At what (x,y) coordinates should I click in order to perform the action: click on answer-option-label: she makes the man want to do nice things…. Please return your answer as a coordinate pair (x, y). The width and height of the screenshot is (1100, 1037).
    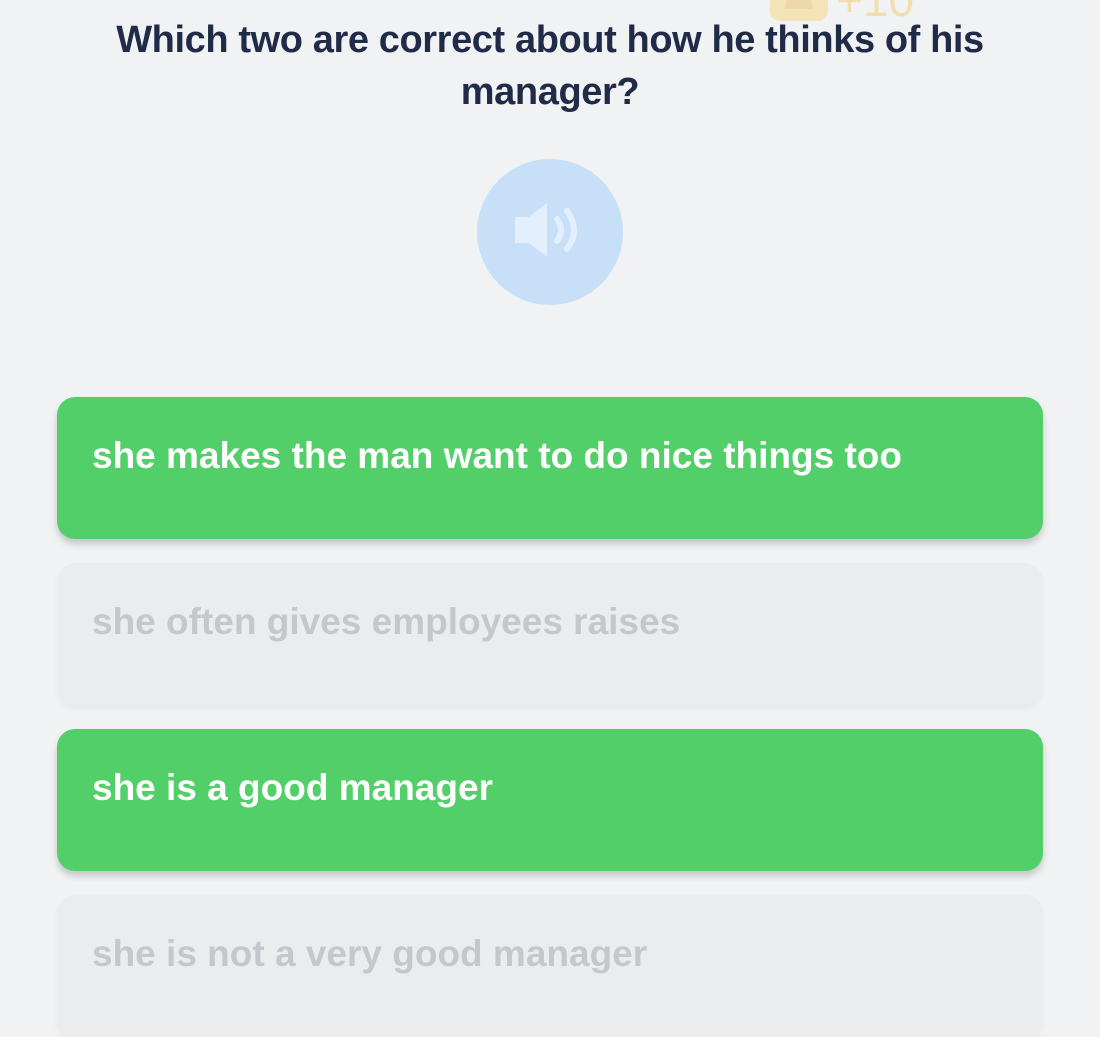
    Looking at the image, I should click on (497, 455).